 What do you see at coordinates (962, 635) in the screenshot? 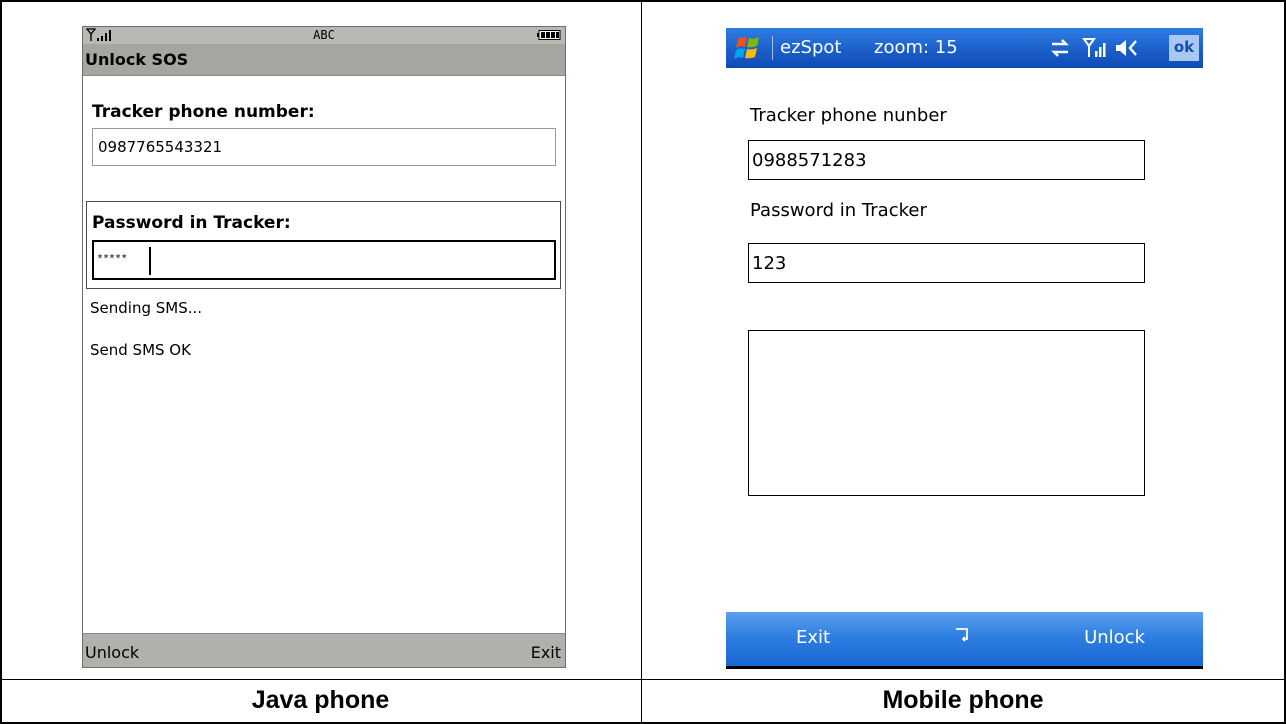
I see `keyboard-icon` at bounding box center [962, 635].